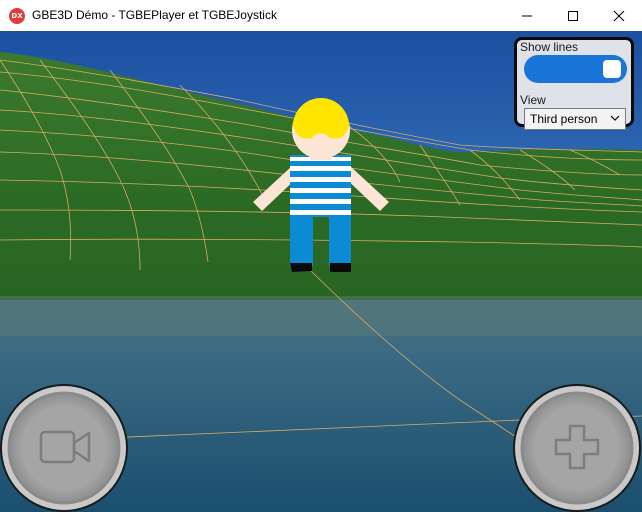  What do you see at coordinates (321, 316) in the screenshot?
I see `water-haze` at bounding box center [321, 316].